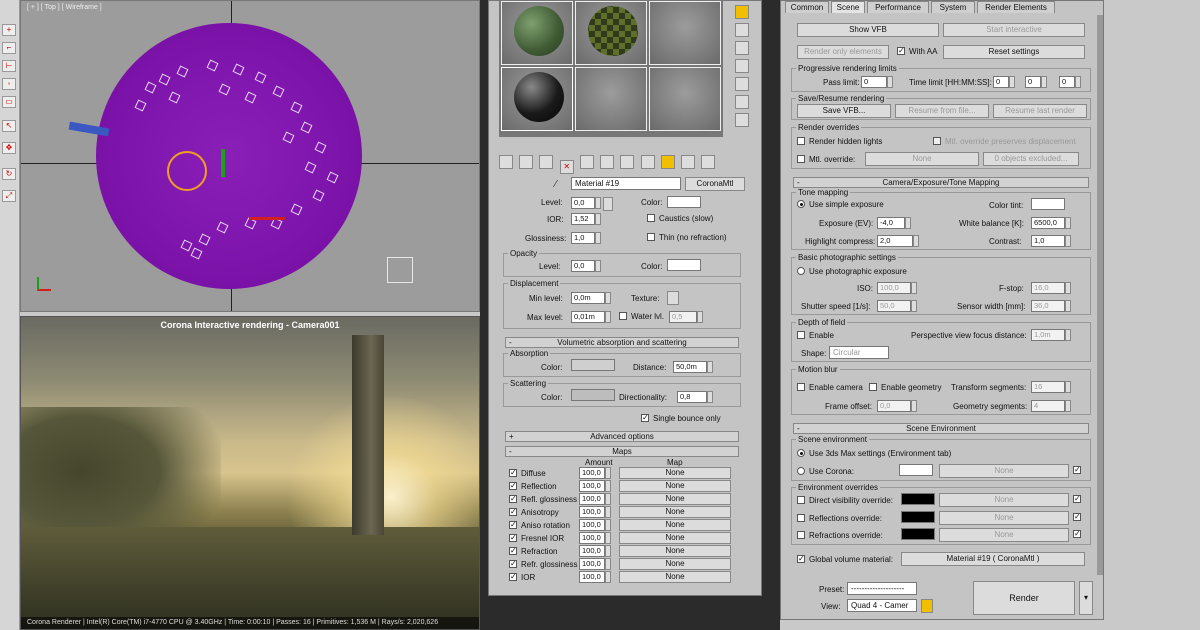 This screenshot has height=630, width=1200. What do you see at coordinates (1048, 288) in the screenshot?
I see `fstop-input: 16,0` at bounding box center [1048, 288].